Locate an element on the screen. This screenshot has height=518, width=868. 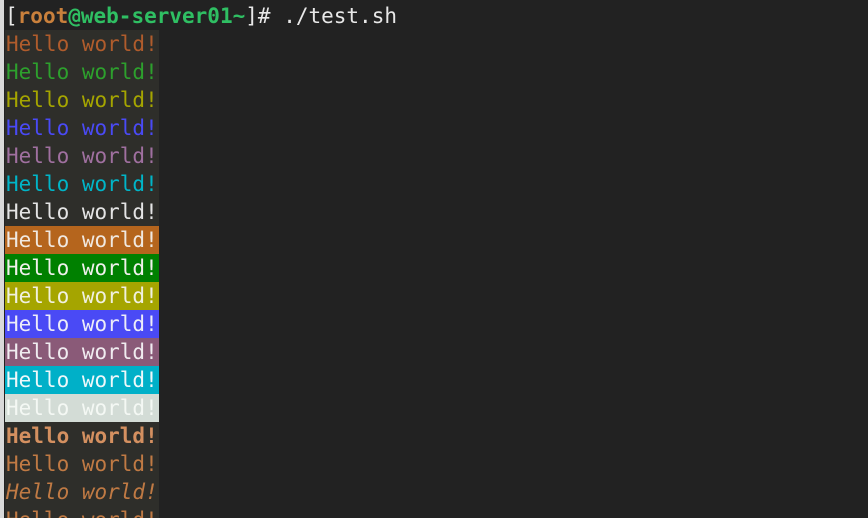
output-text-fg-magenta: Hello world! is located at coordinates (82, 156).